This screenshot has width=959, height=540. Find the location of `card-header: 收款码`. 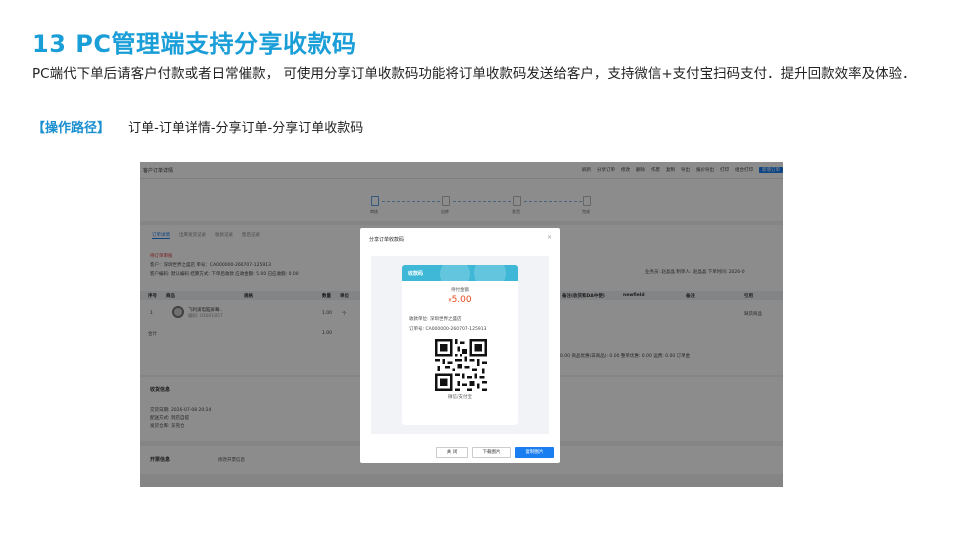

card-header: 收款码 is located at coordinates (460, 273).